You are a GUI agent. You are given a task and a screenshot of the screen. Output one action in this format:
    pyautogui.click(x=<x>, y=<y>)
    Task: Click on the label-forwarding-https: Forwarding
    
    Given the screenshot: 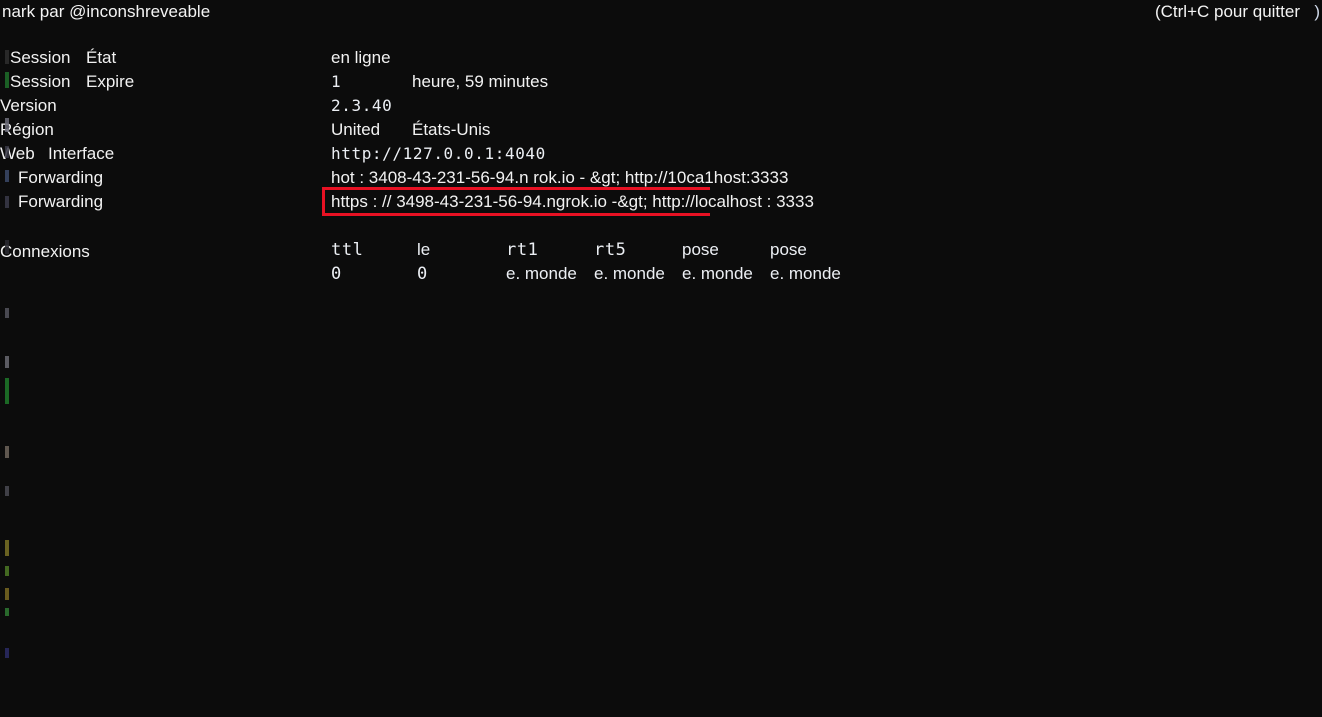 What is the action you would take?
    pyautogui.click(x=61, y=201)
    